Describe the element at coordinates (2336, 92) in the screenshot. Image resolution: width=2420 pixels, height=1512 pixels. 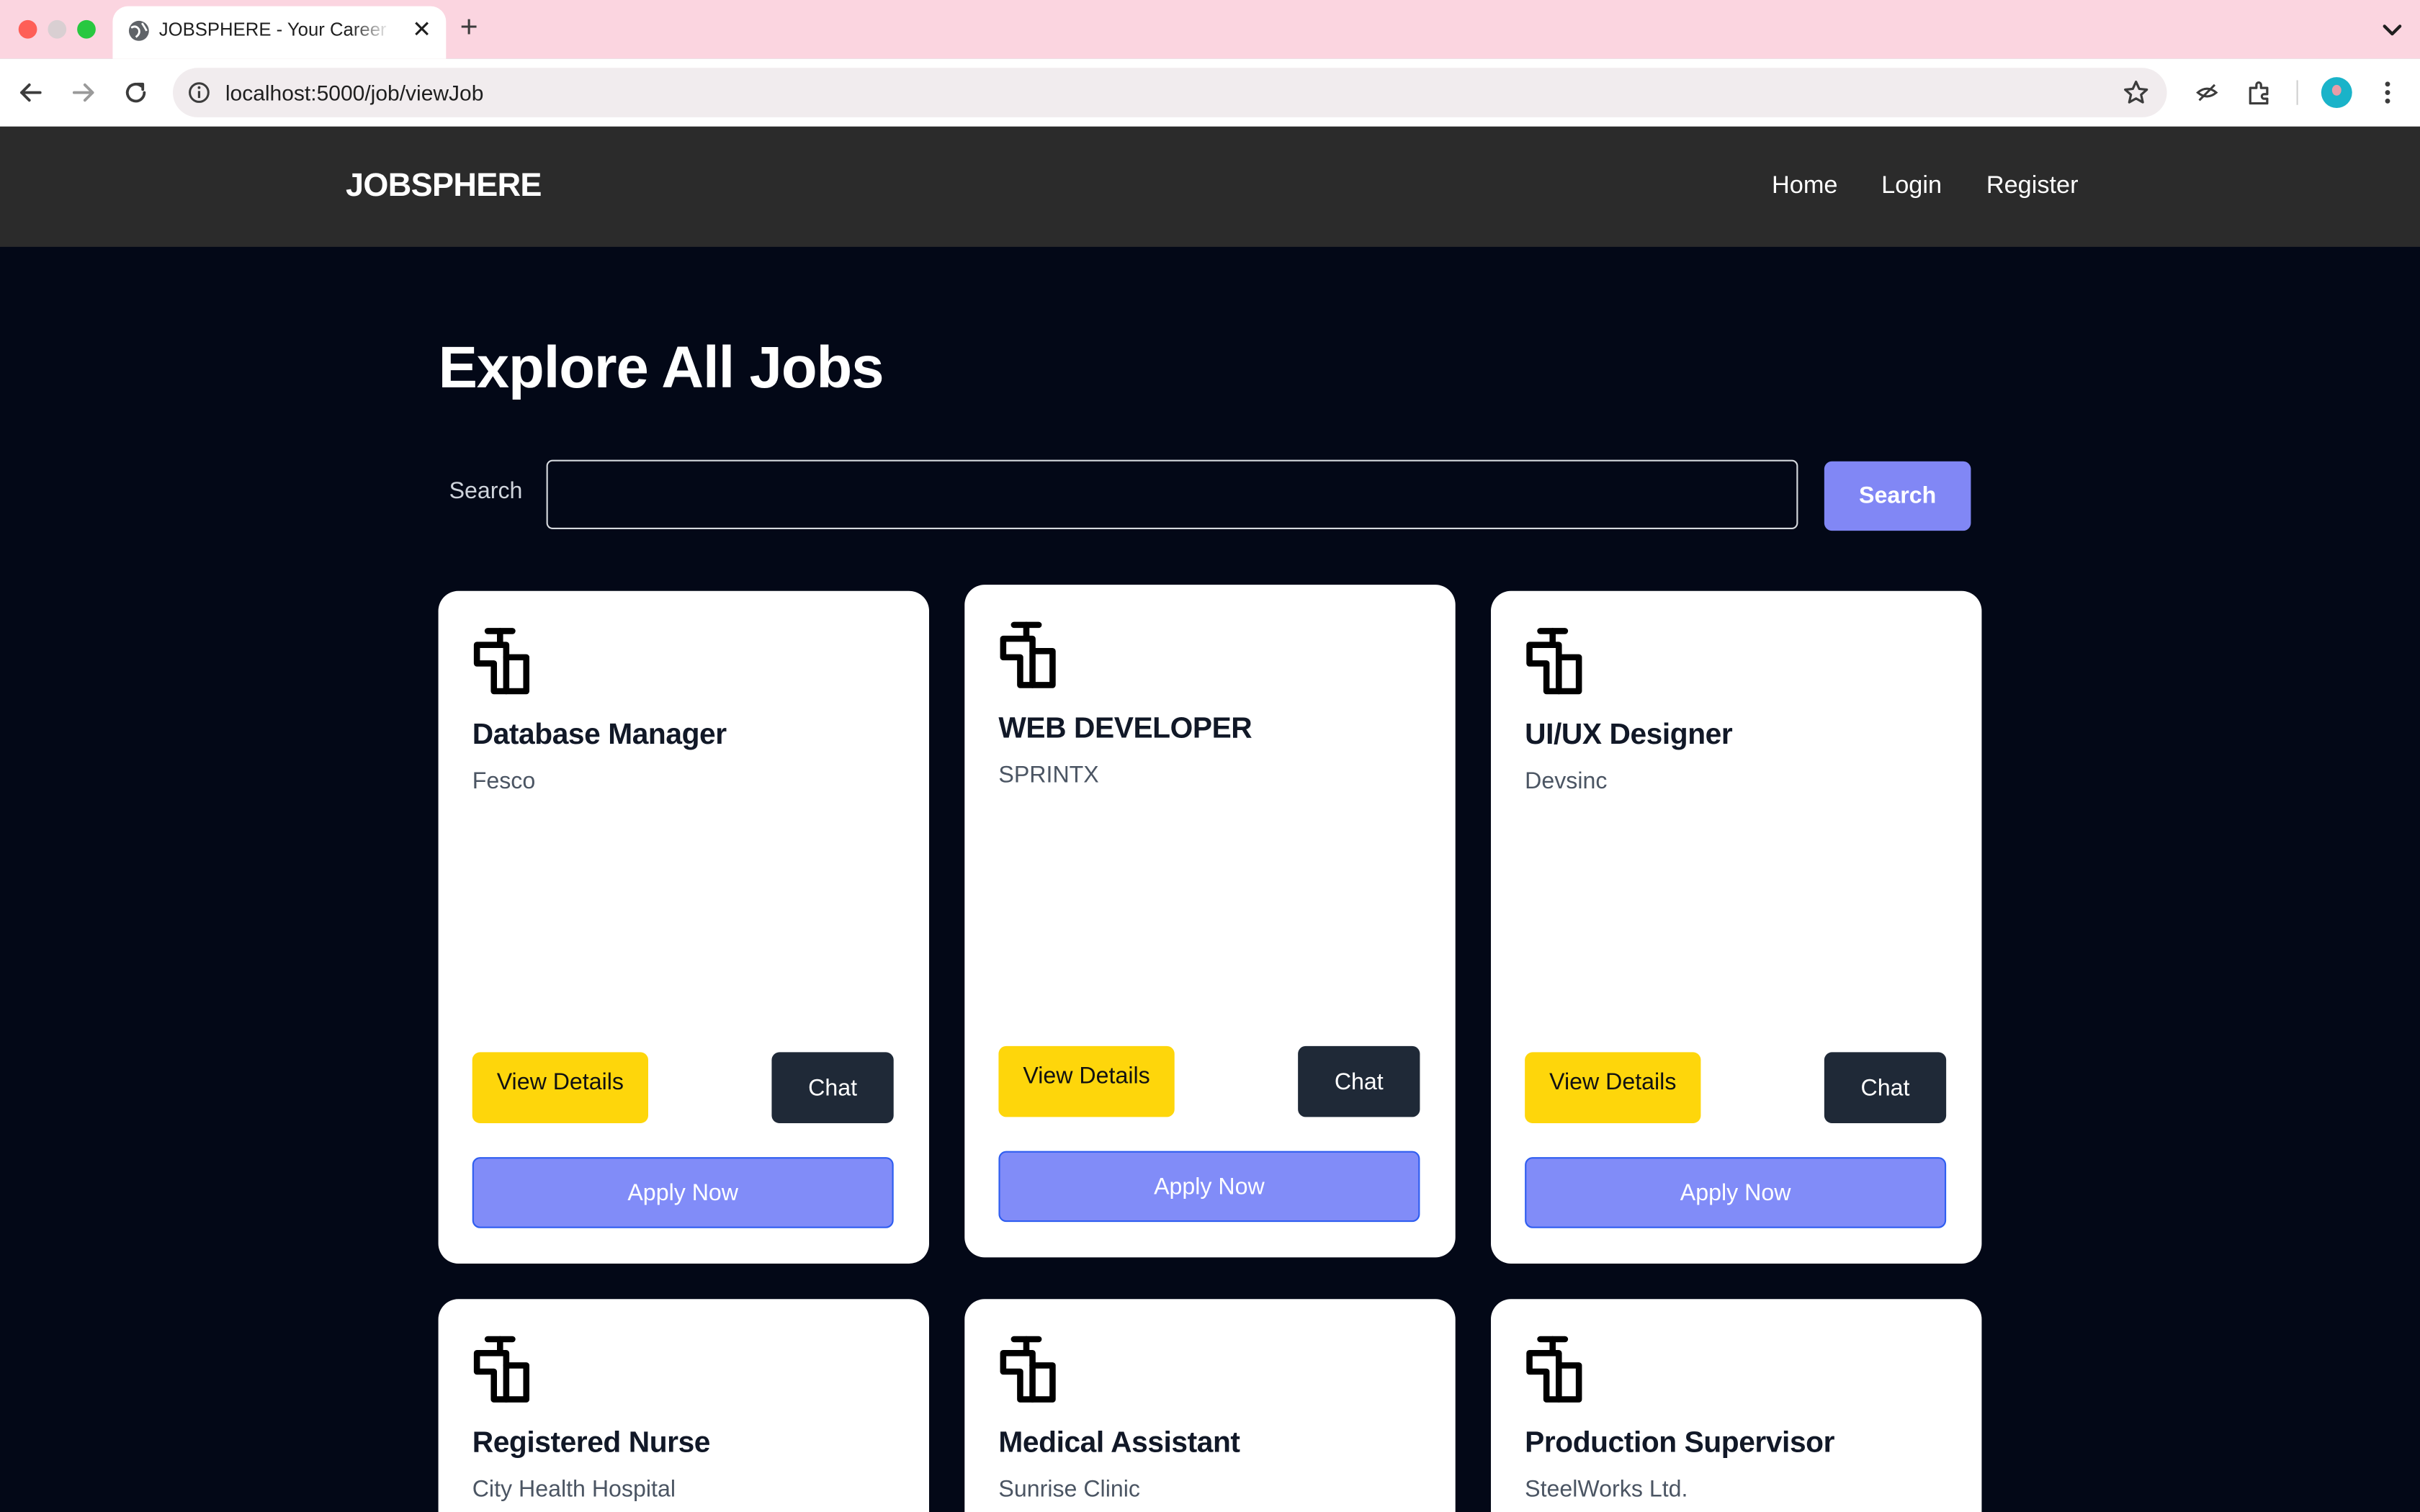
I see `profile-avatar` at that location.